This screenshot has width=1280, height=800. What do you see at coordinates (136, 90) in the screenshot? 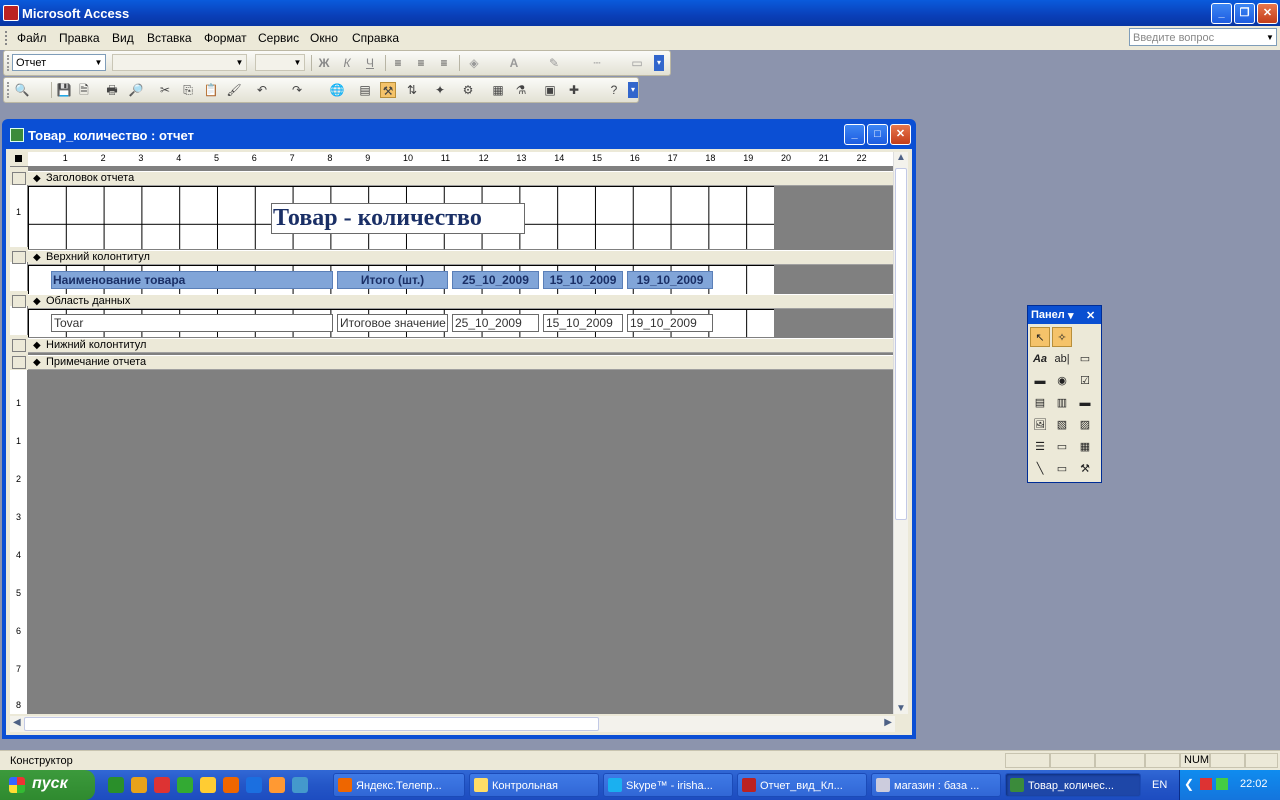
I see `print-preview-icon: 🔎` at bounding box center [136, 90].